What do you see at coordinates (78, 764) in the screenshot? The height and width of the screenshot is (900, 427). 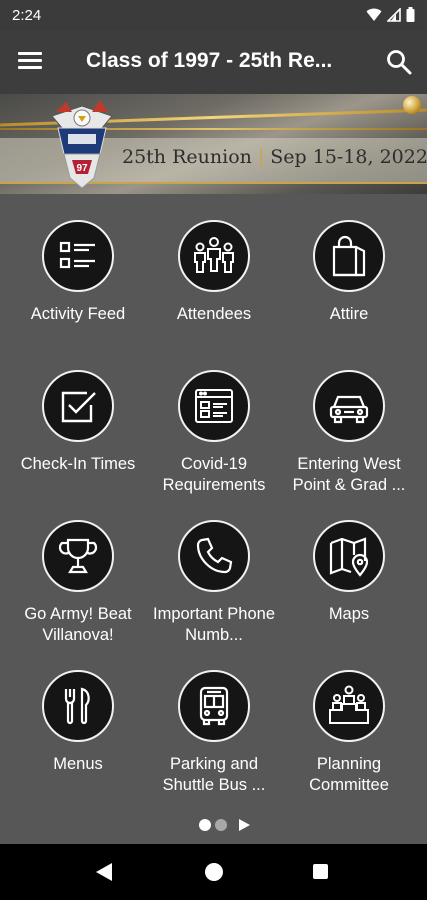 I see `tile-label: Menus` at bounding box center [78, 764].